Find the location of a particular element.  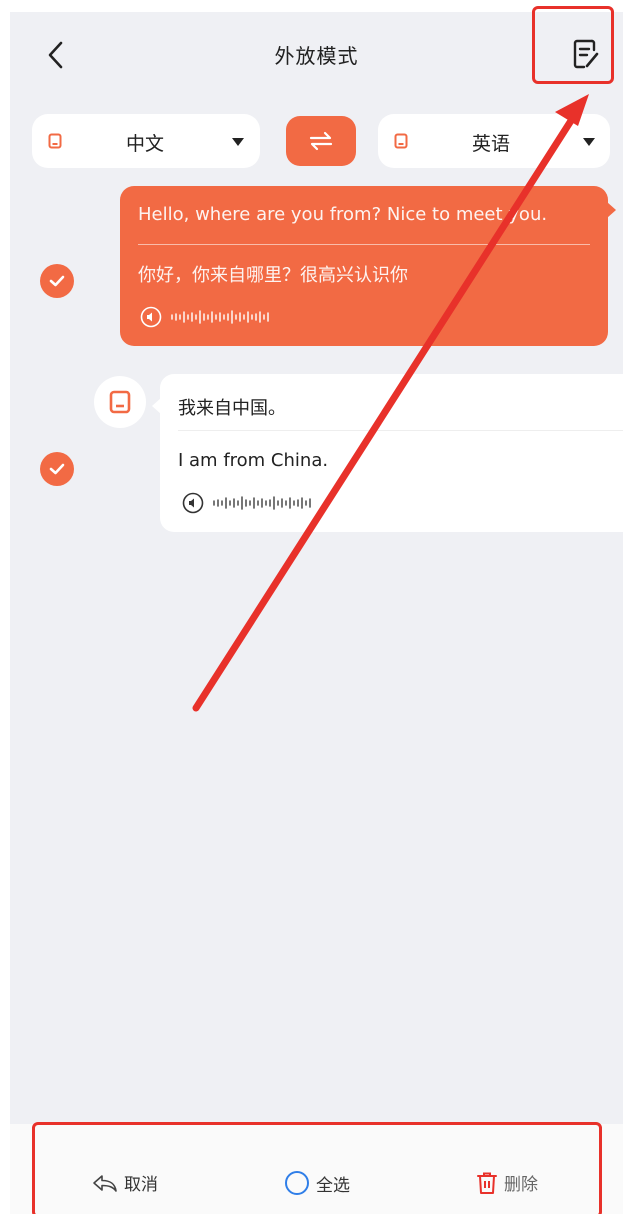

message-translation-text: I am from China. is located at coordinates (253, 460).